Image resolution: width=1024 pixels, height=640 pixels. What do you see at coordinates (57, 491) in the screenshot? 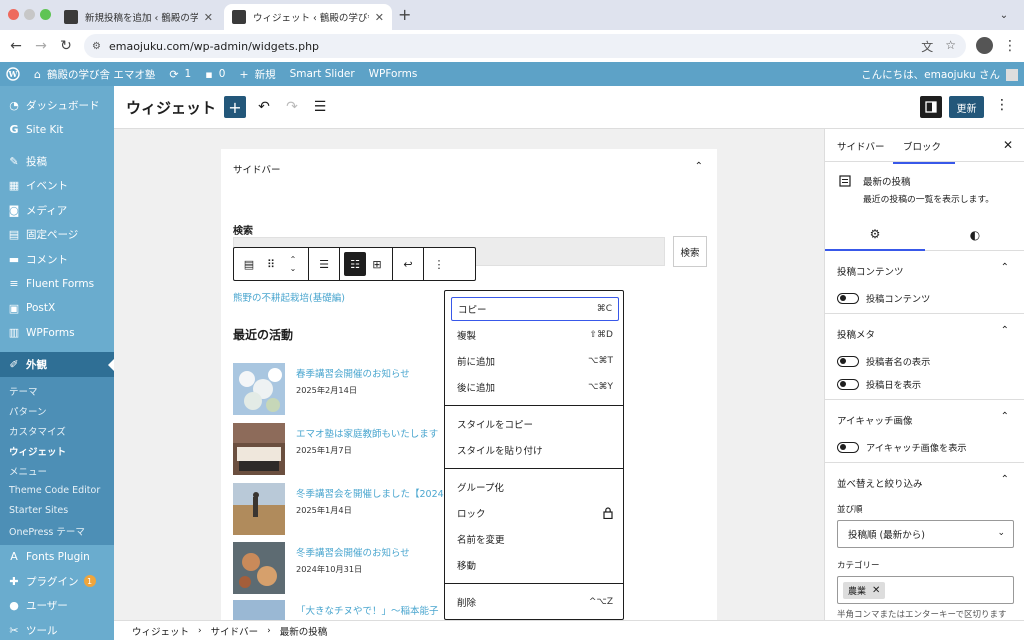
I see `submenu-item-theme-code-editor: Theme Code Editor` at bounding box center [57, 491].